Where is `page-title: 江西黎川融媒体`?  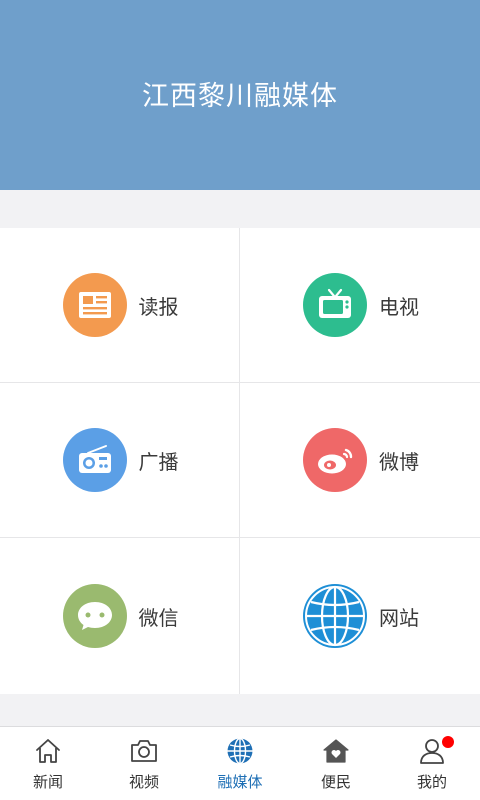 page-title: 江西黎川融媒体 is located at coordinates (240, 96).